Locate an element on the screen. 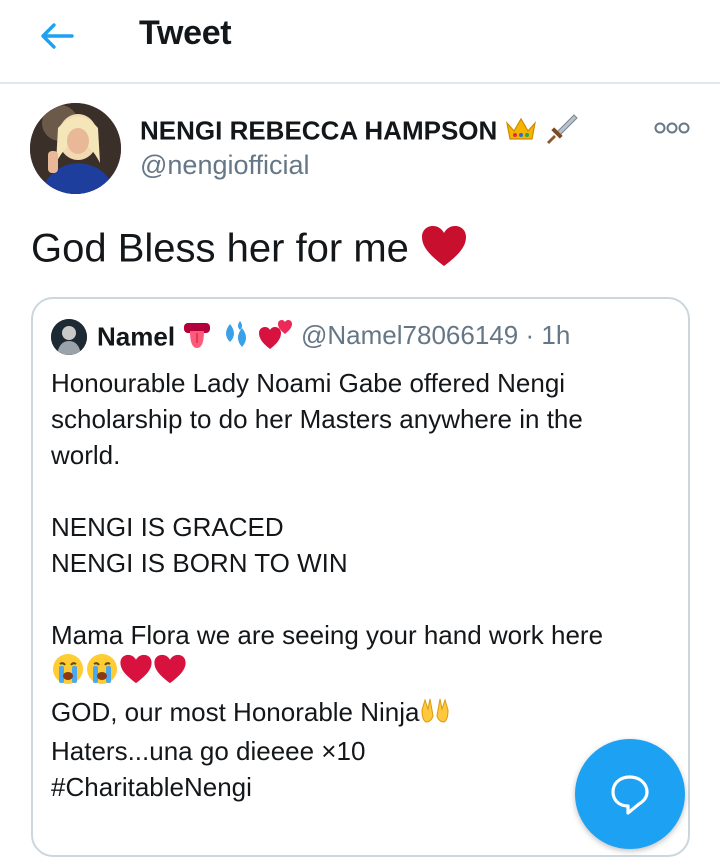 This screenshot has height=857, width=720. crown-icon is located at coordinates (521, 132).